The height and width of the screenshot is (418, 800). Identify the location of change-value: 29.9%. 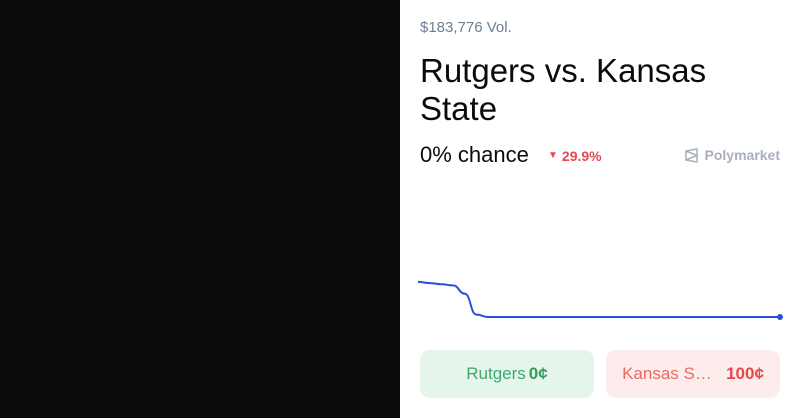
(581, 156).